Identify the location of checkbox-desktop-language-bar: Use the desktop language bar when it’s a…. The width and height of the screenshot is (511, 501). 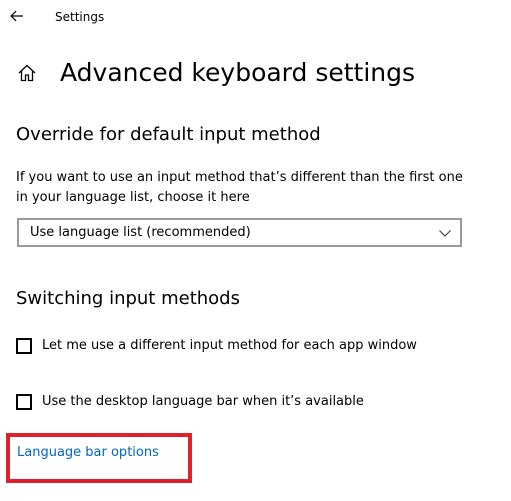
(190, 402).